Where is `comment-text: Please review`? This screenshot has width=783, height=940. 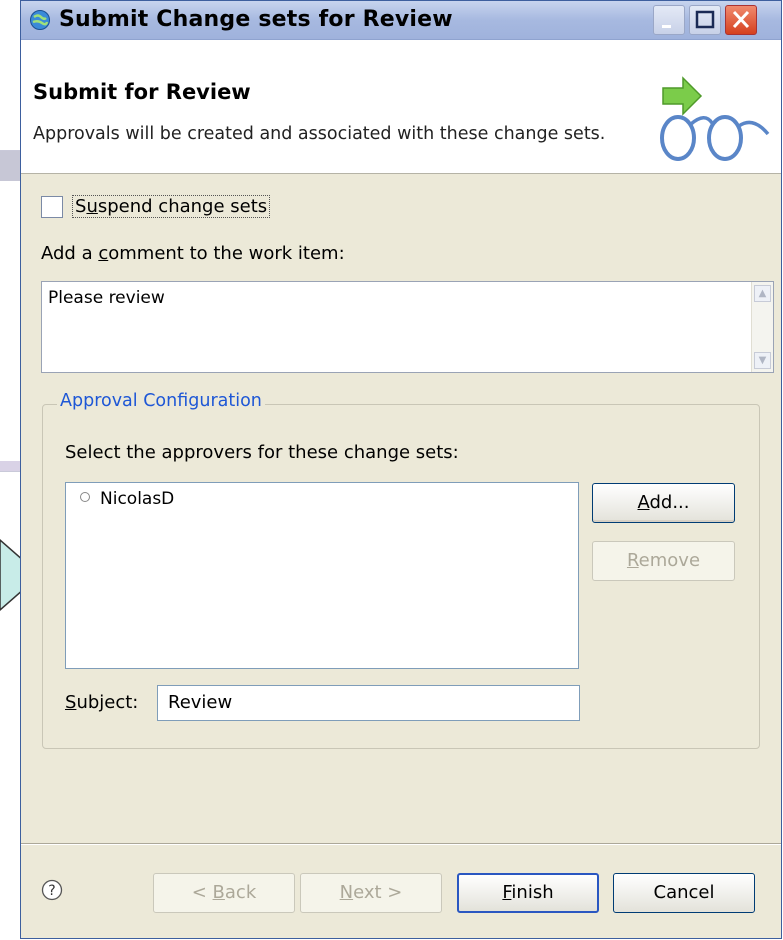
comment-text: Please review is located at coordinates (106, 298).